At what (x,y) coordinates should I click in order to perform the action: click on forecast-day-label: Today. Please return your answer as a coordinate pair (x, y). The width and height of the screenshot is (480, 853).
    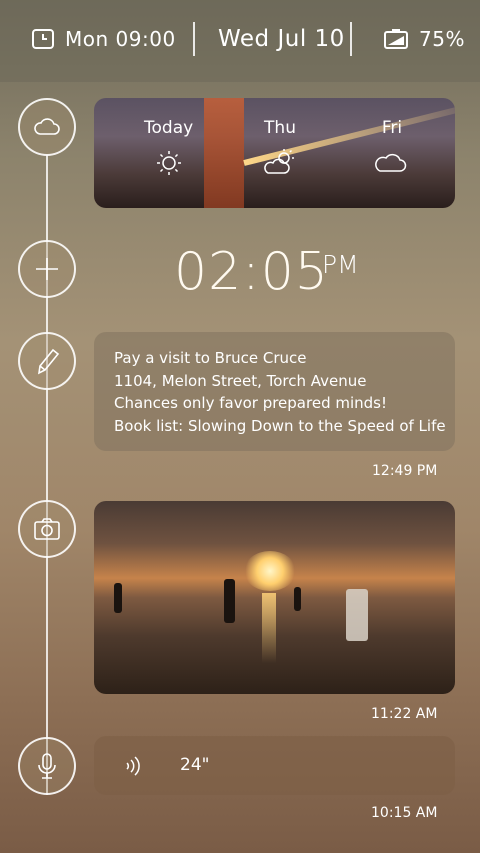
    Looking at the image, I should click on (169, 128).